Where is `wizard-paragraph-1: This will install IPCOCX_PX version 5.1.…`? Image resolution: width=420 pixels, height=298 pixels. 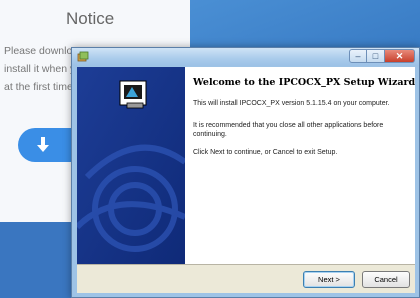
wizard-paragraph-1: This will install IPCOCX_PX version 5.1.… is located at coordinates (291, 103).